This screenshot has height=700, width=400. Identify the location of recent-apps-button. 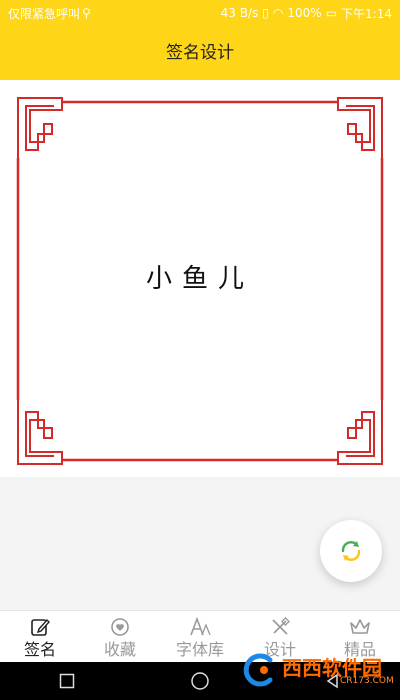
(67, 681).